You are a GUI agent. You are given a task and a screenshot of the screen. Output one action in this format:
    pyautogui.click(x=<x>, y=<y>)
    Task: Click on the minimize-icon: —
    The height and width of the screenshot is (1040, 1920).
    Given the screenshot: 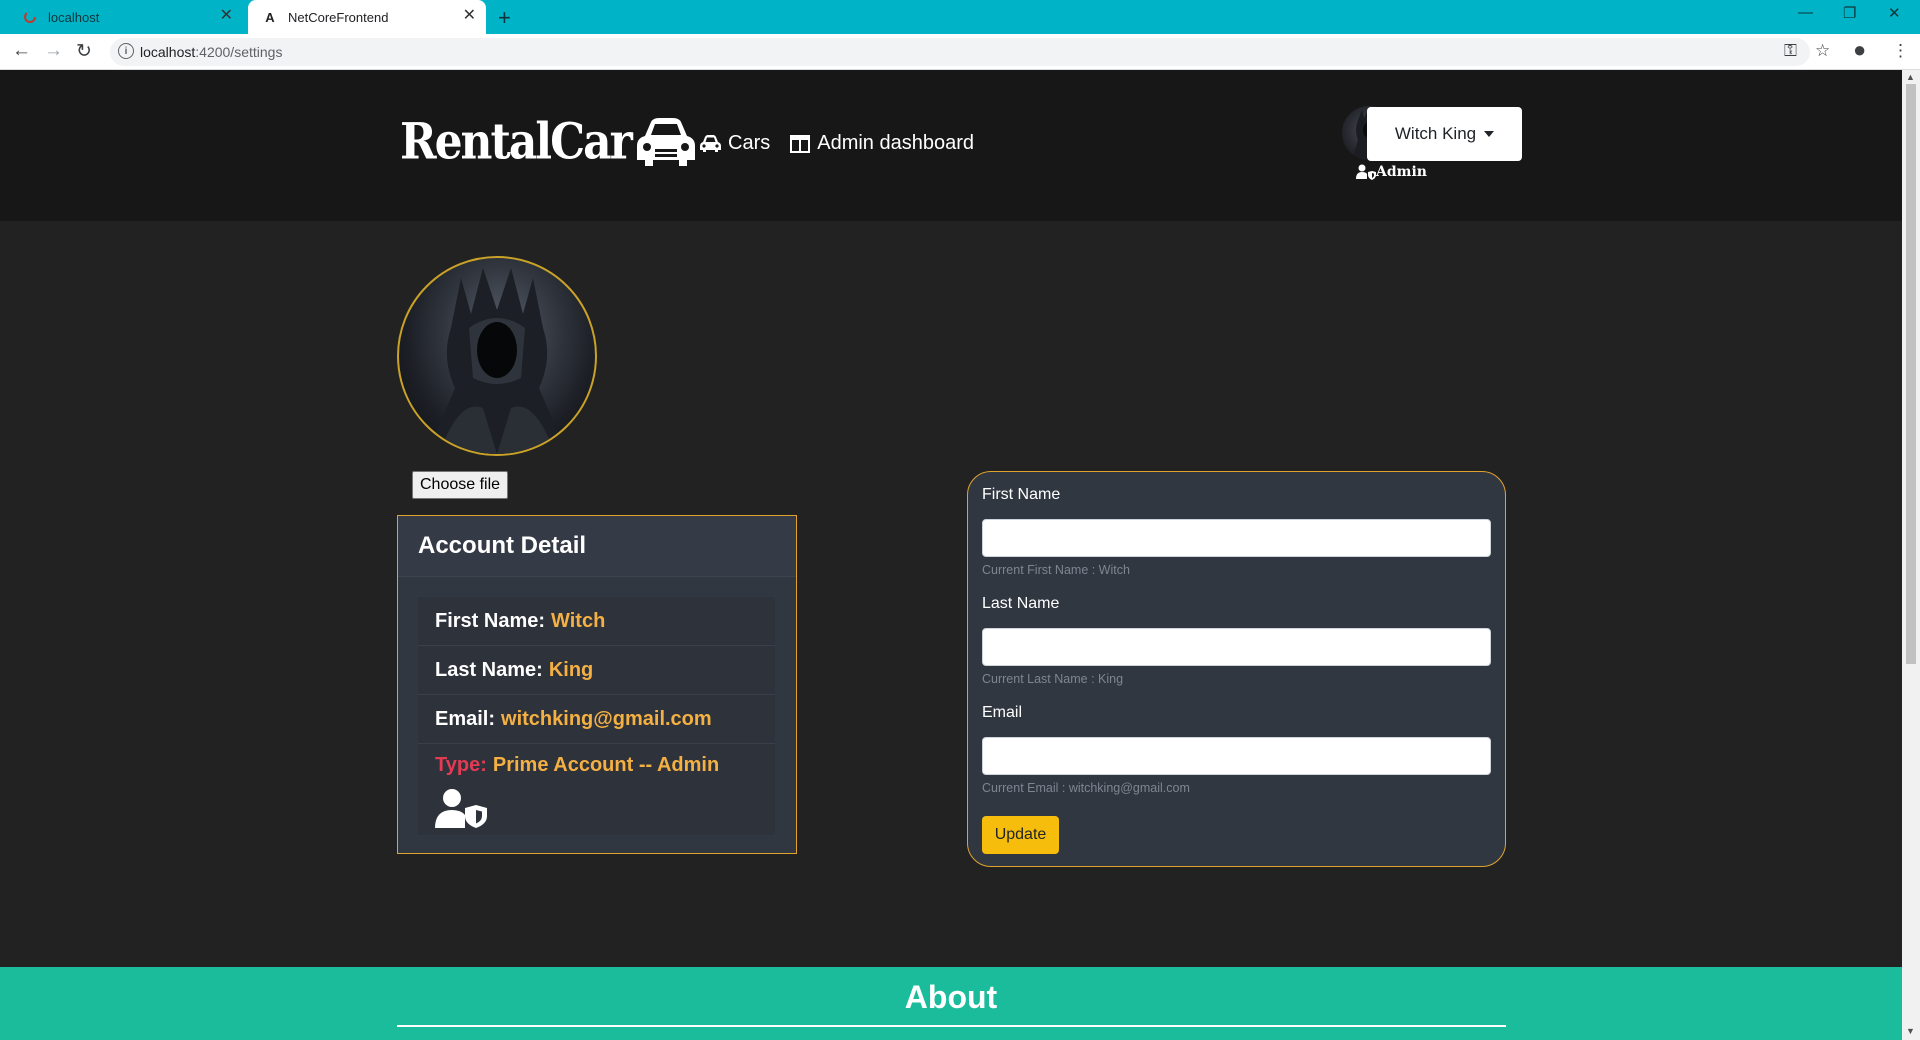 What is the action you would take?
    pyautogui.click(x=1805, y=12)
    